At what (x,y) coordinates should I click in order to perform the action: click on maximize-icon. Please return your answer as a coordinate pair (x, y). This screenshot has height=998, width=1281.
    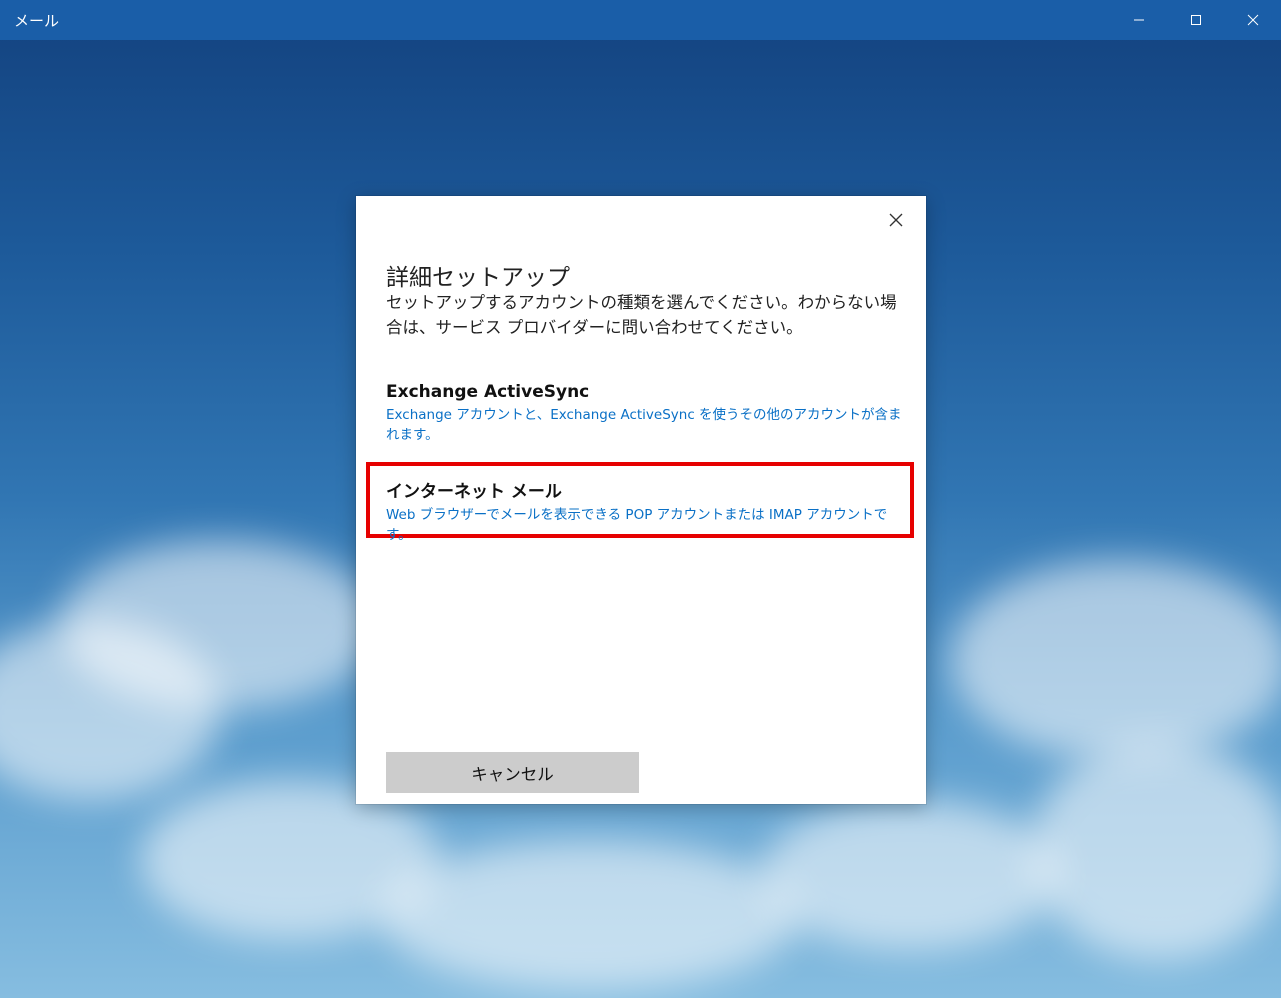
    Looking at the image, I should click on (1195, 20).